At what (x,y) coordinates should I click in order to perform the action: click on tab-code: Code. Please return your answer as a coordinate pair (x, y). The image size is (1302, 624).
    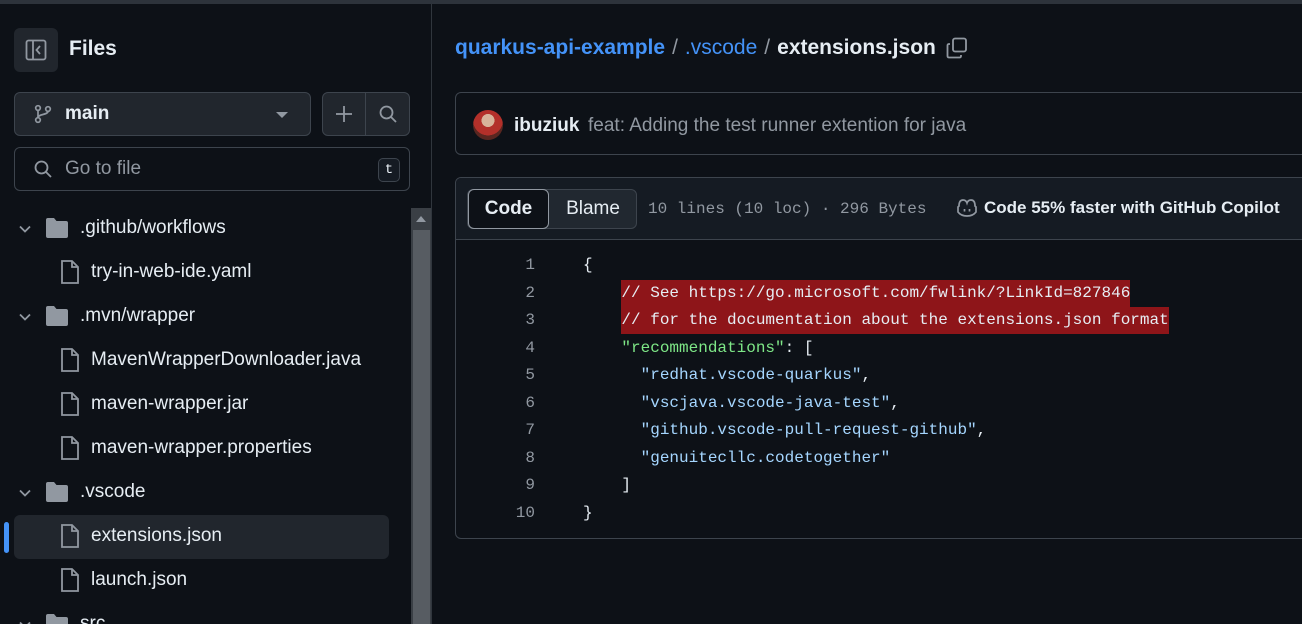
    Looking at the image, I should click on (508, 209).